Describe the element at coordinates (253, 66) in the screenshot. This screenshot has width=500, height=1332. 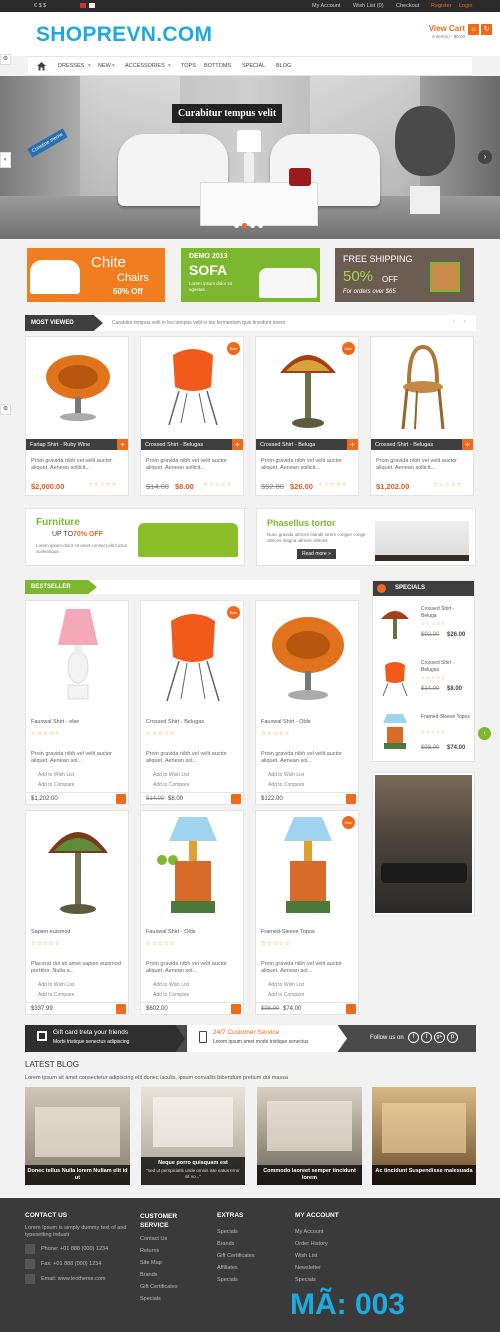
I see `nav-special: SPECIAL` at that location.